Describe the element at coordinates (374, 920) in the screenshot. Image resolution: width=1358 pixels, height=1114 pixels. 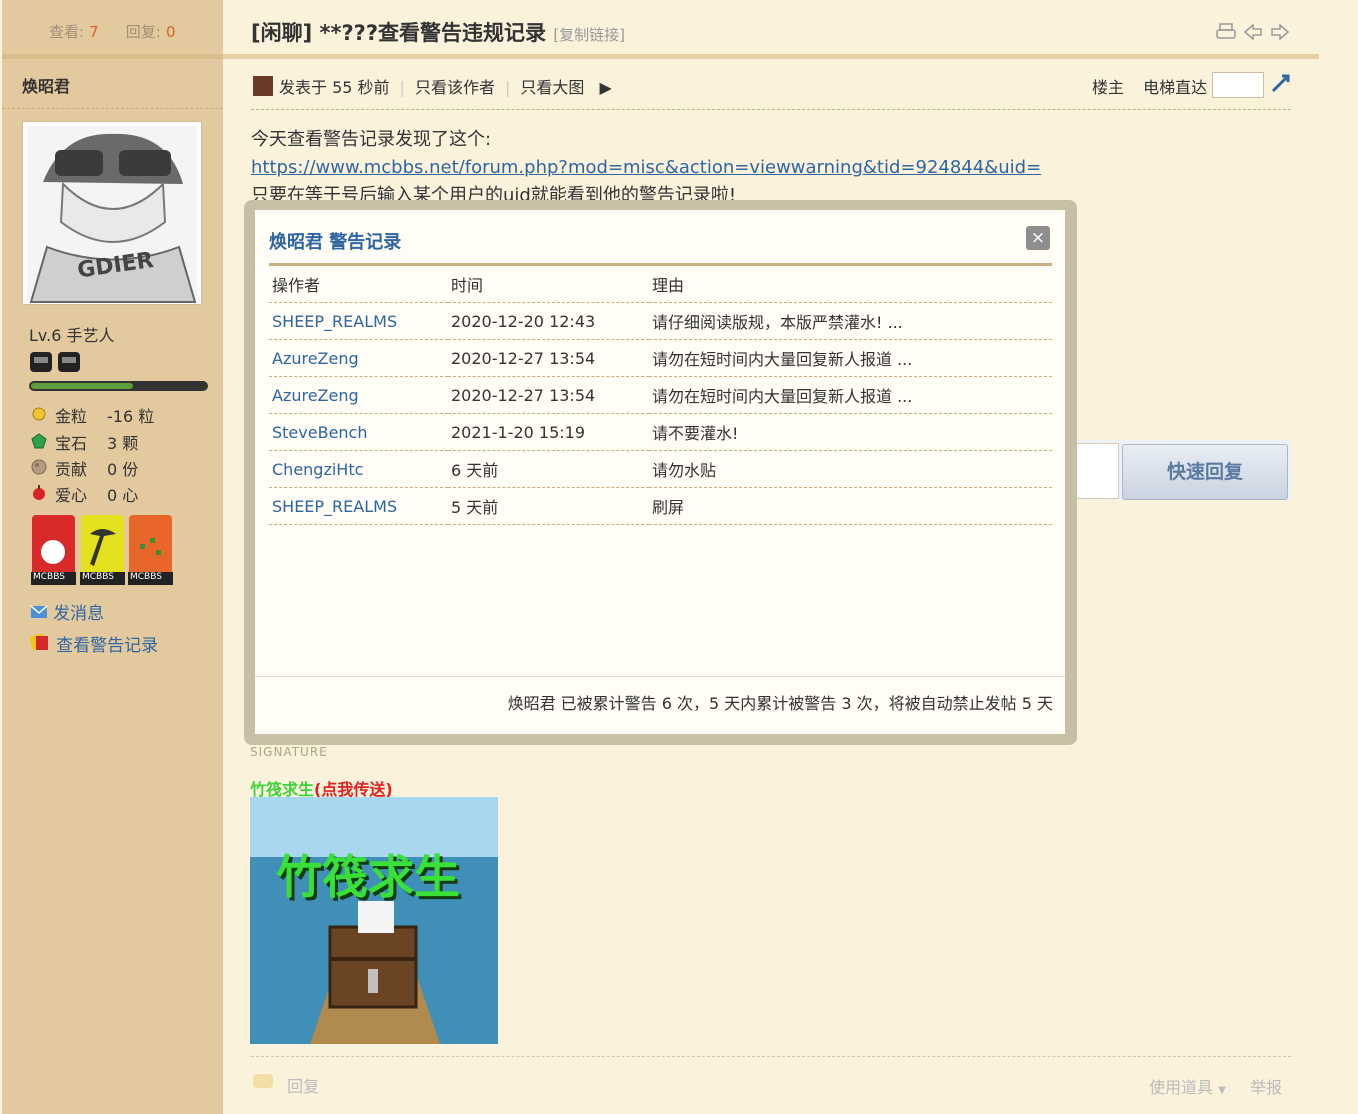
I see `signature-image: 竹筏求生` at that location.